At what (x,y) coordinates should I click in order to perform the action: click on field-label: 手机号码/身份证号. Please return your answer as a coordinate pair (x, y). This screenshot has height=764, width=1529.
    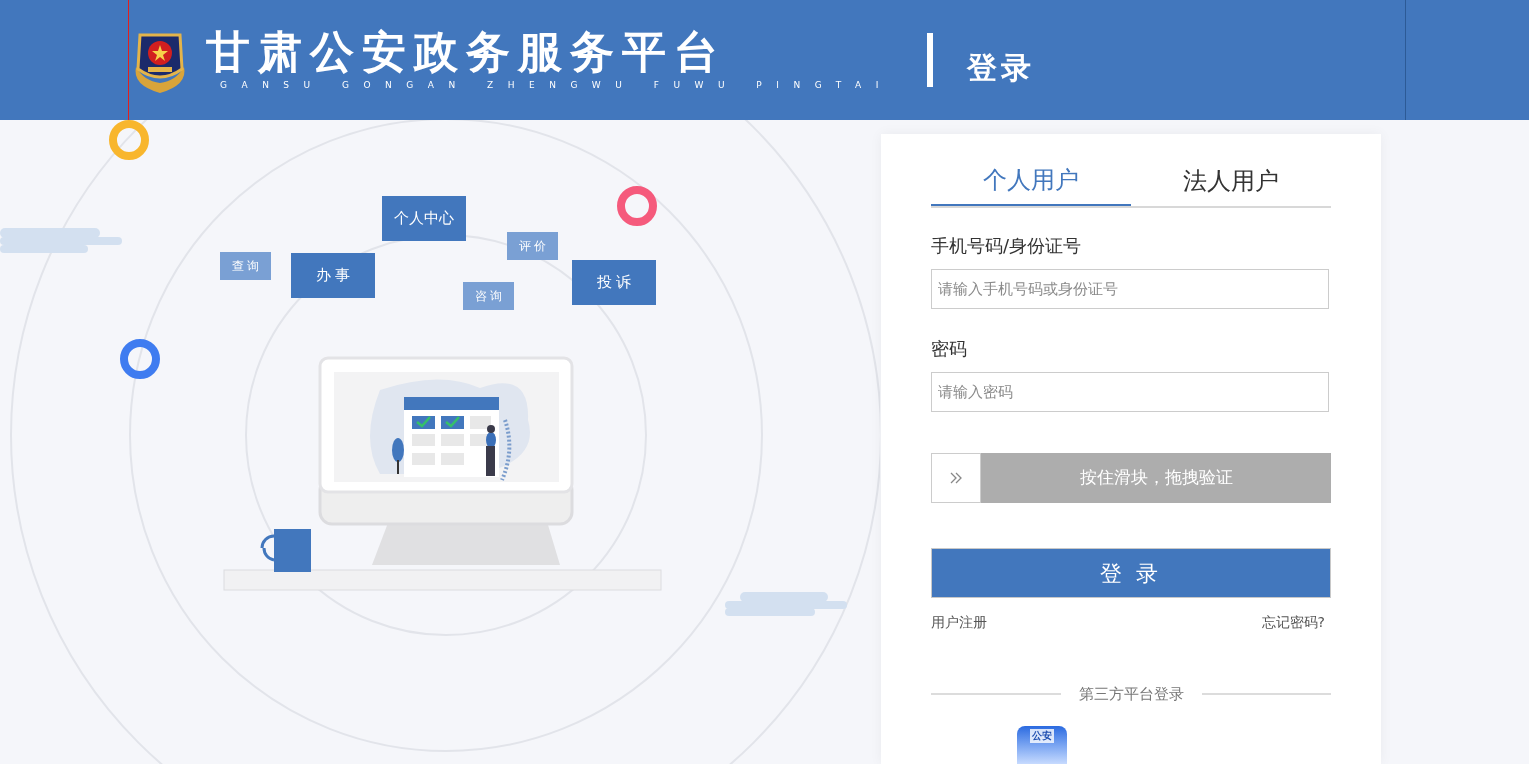
    Looking at the image, I should click on (1007, 246).